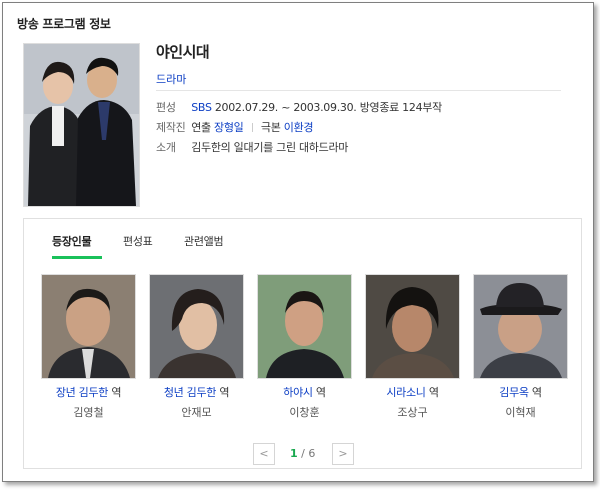  What do you see at coordinates (304, 412) in the screenshot?
I see `actor-name: 이창훈` at bounding box center [304, 412].